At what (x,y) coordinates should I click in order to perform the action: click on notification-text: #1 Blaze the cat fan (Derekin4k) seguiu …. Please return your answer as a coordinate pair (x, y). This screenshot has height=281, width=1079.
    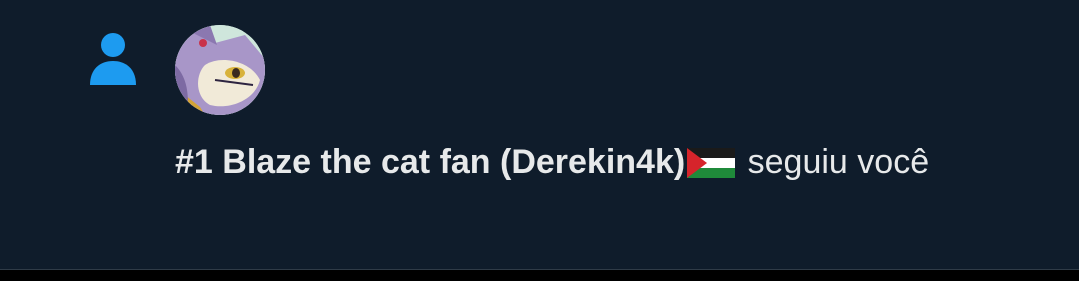
    Looking at the image, I should click on (605, 162).